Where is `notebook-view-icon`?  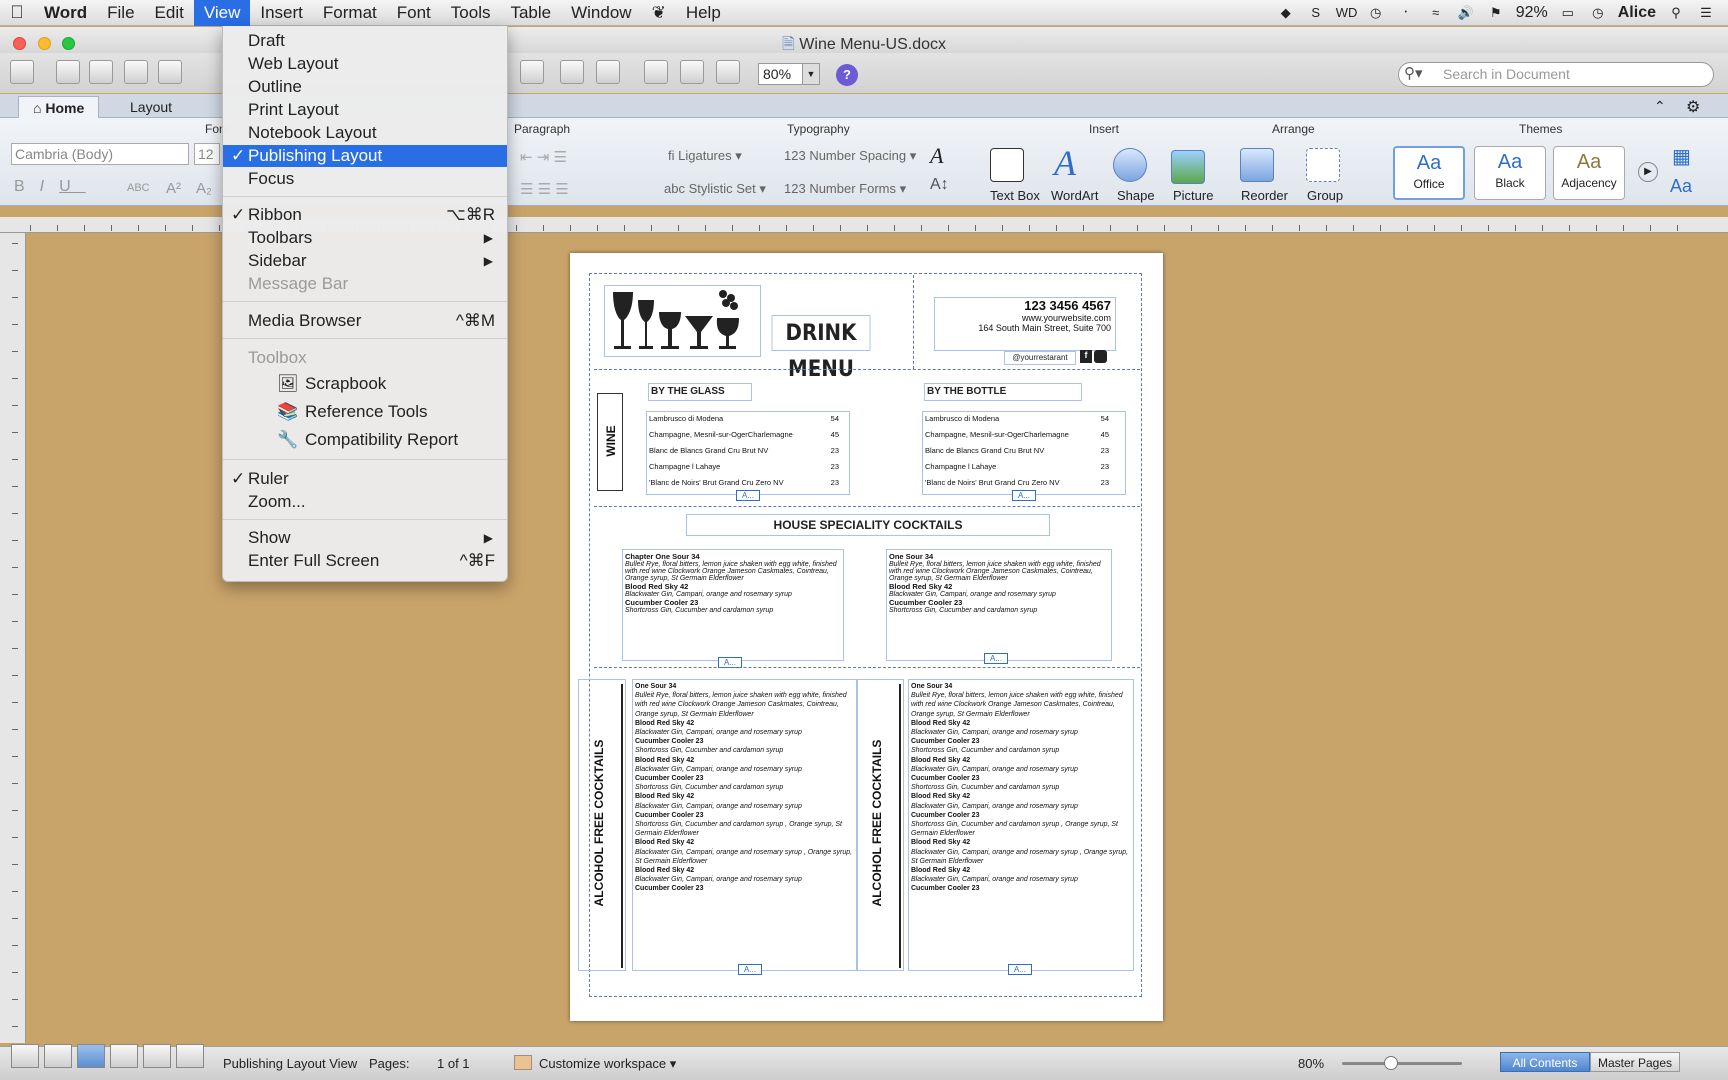
notebook-view-icon is located at coordinates (157, 1056).